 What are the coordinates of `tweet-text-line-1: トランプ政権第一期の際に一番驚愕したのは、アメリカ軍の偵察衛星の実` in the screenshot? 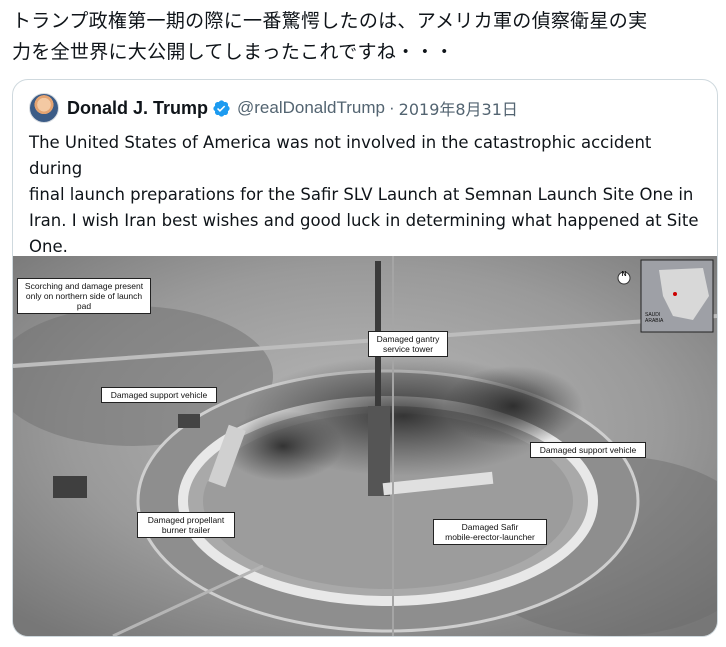 It's located at (330, 21).